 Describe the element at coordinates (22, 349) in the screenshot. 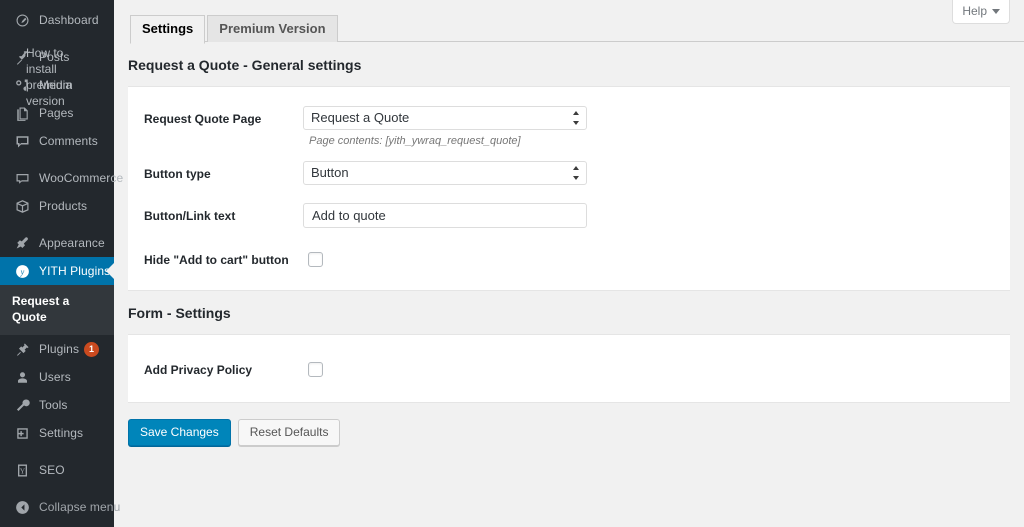

I see `plugins-icon` at that location.